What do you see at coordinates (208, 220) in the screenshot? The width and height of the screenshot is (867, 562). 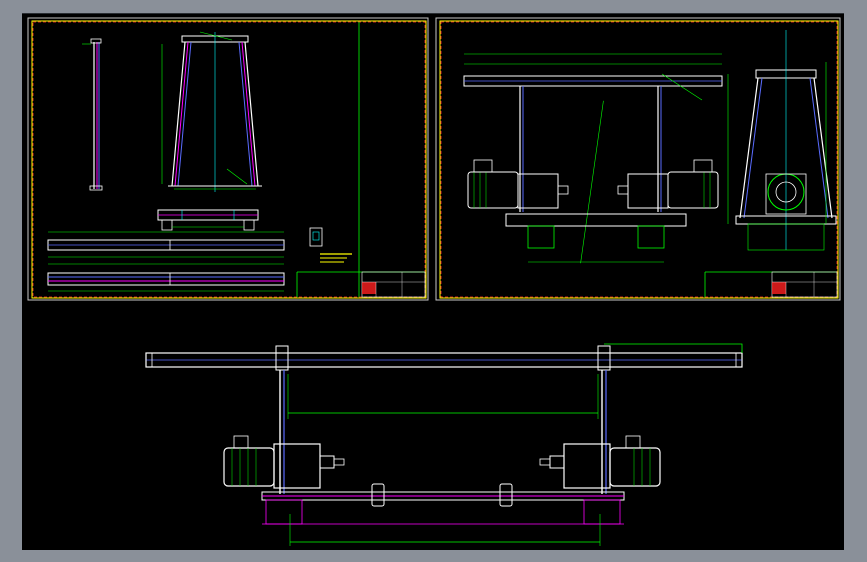 I see `frame-plan` at bounding box center [208, 220].